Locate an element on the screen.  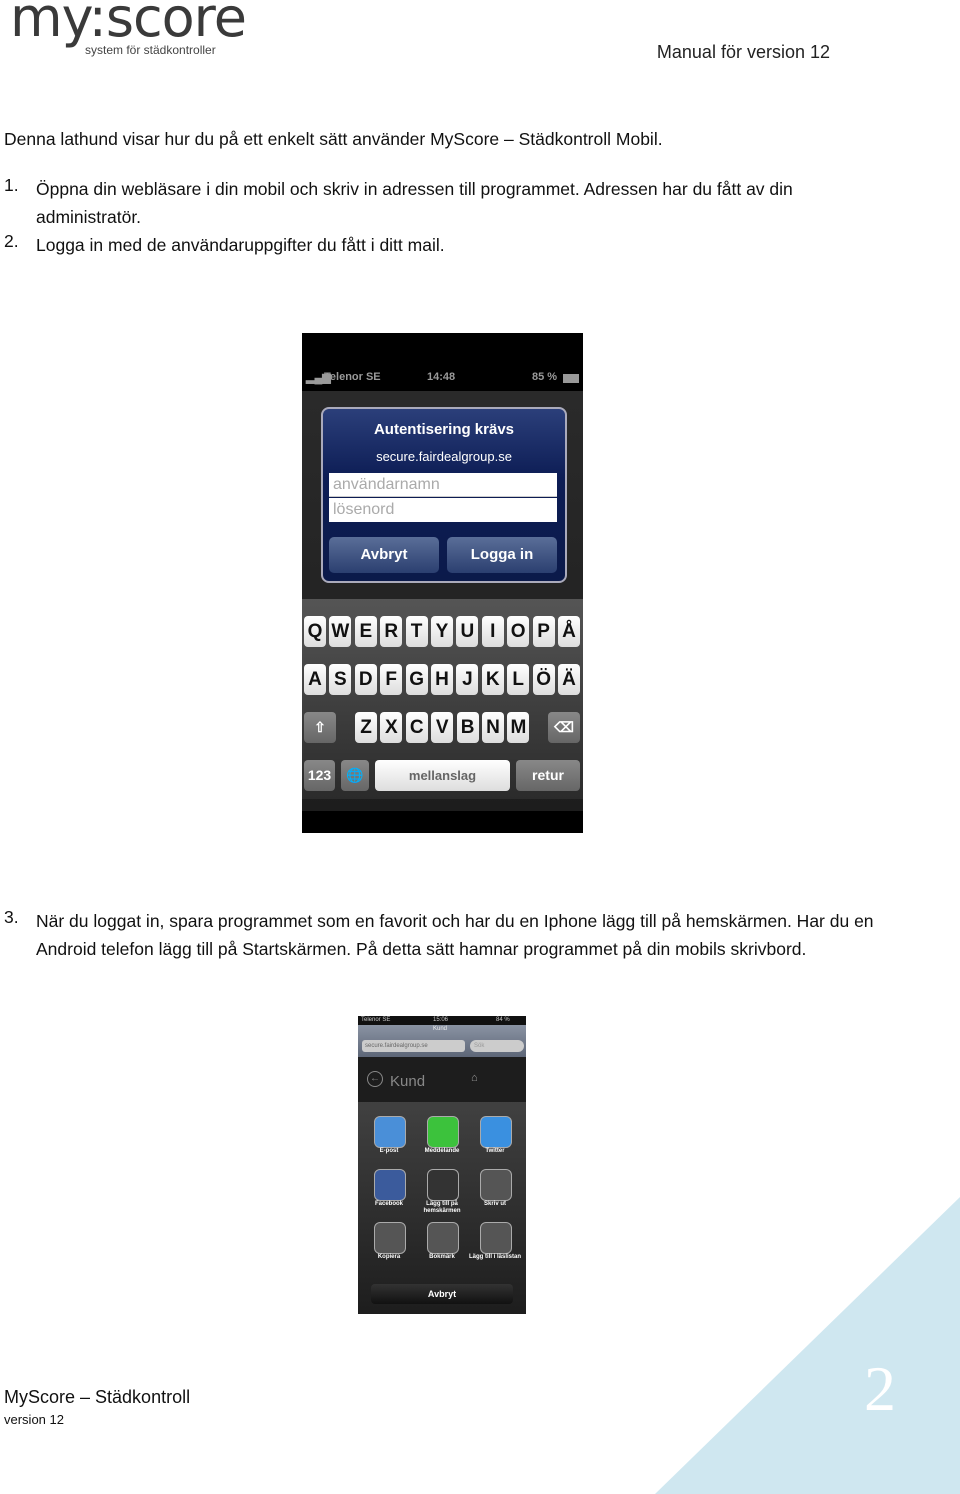
share-label: Skriv ut is located at coordinates (494, 1204).